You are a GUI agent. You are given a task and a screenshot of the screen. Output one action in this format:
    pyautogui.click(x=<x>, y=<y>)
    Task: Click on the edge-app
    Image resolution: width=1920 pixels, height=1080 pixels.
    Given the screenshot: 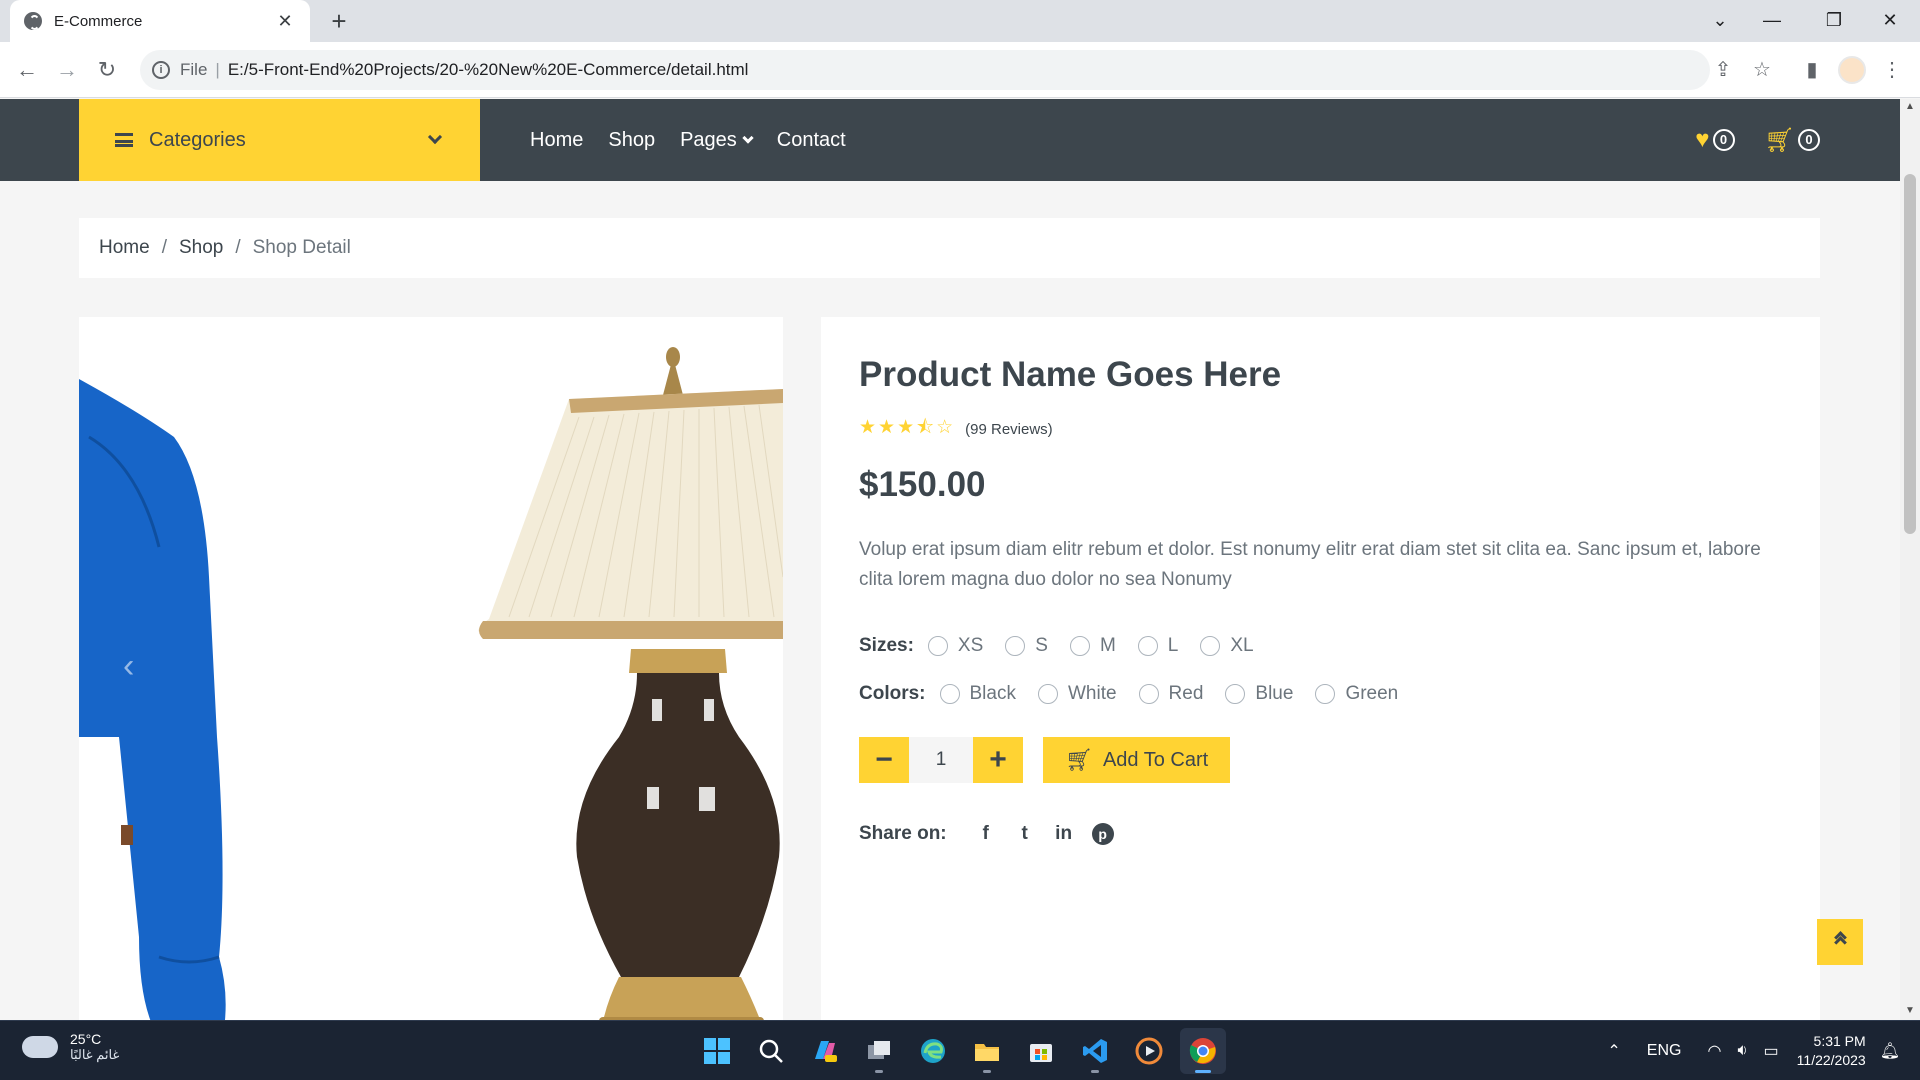 What is the action you would take?
    pyautogui.click(x=933, y=1051)
    